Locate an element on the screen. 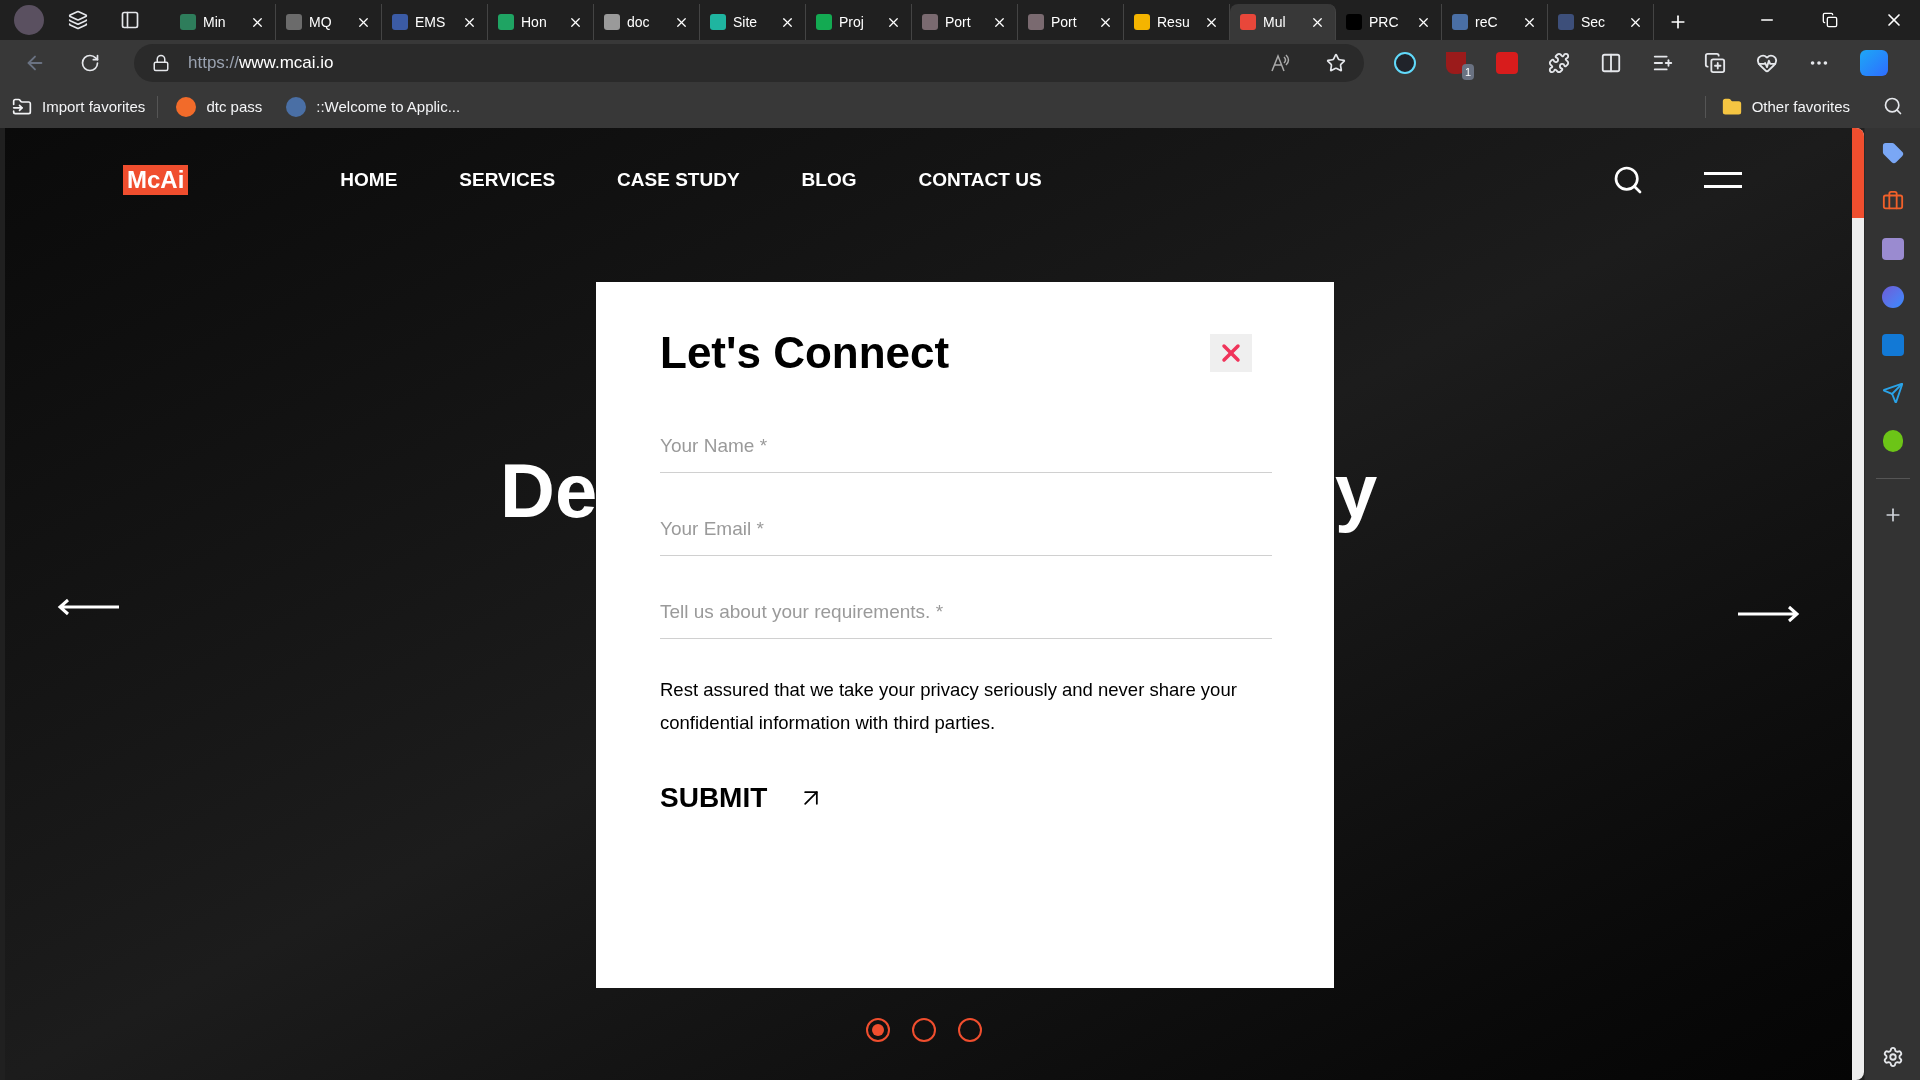  health-icon is located at coordinates (1767, 63).